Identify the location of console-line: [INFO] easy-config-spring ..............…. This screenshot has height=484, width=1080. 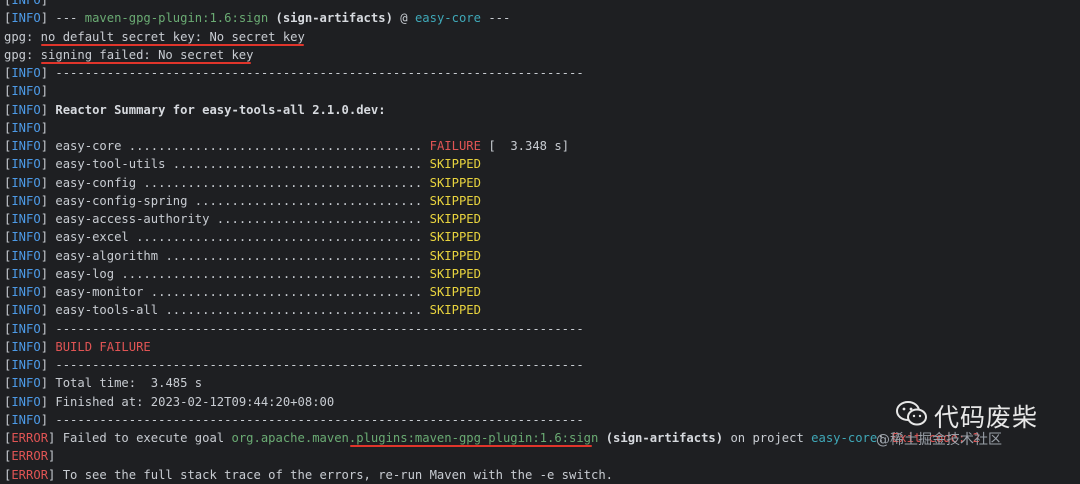
(492, 201).